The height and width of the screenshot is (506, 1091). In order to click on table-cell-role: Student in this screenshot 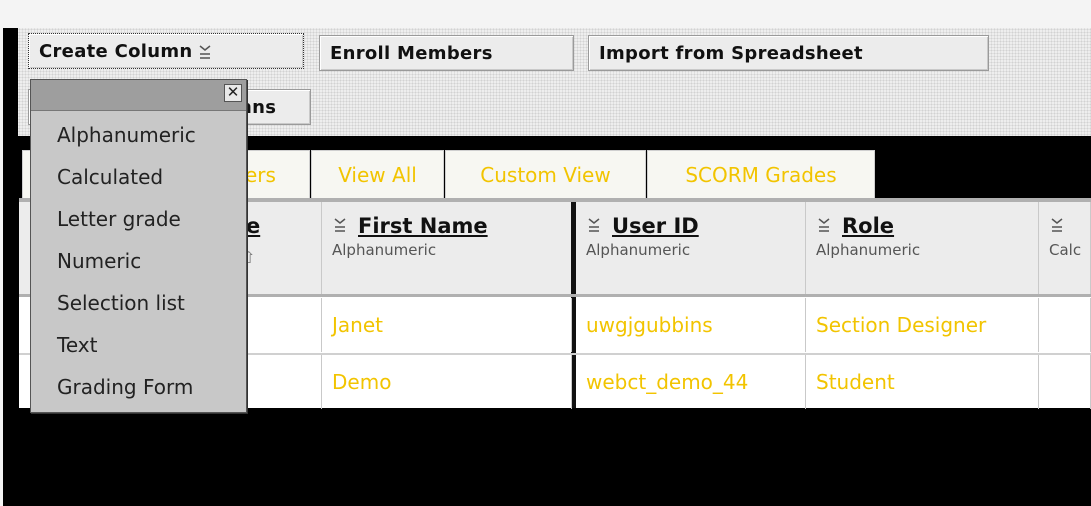, I will do `click(922, 382)`.